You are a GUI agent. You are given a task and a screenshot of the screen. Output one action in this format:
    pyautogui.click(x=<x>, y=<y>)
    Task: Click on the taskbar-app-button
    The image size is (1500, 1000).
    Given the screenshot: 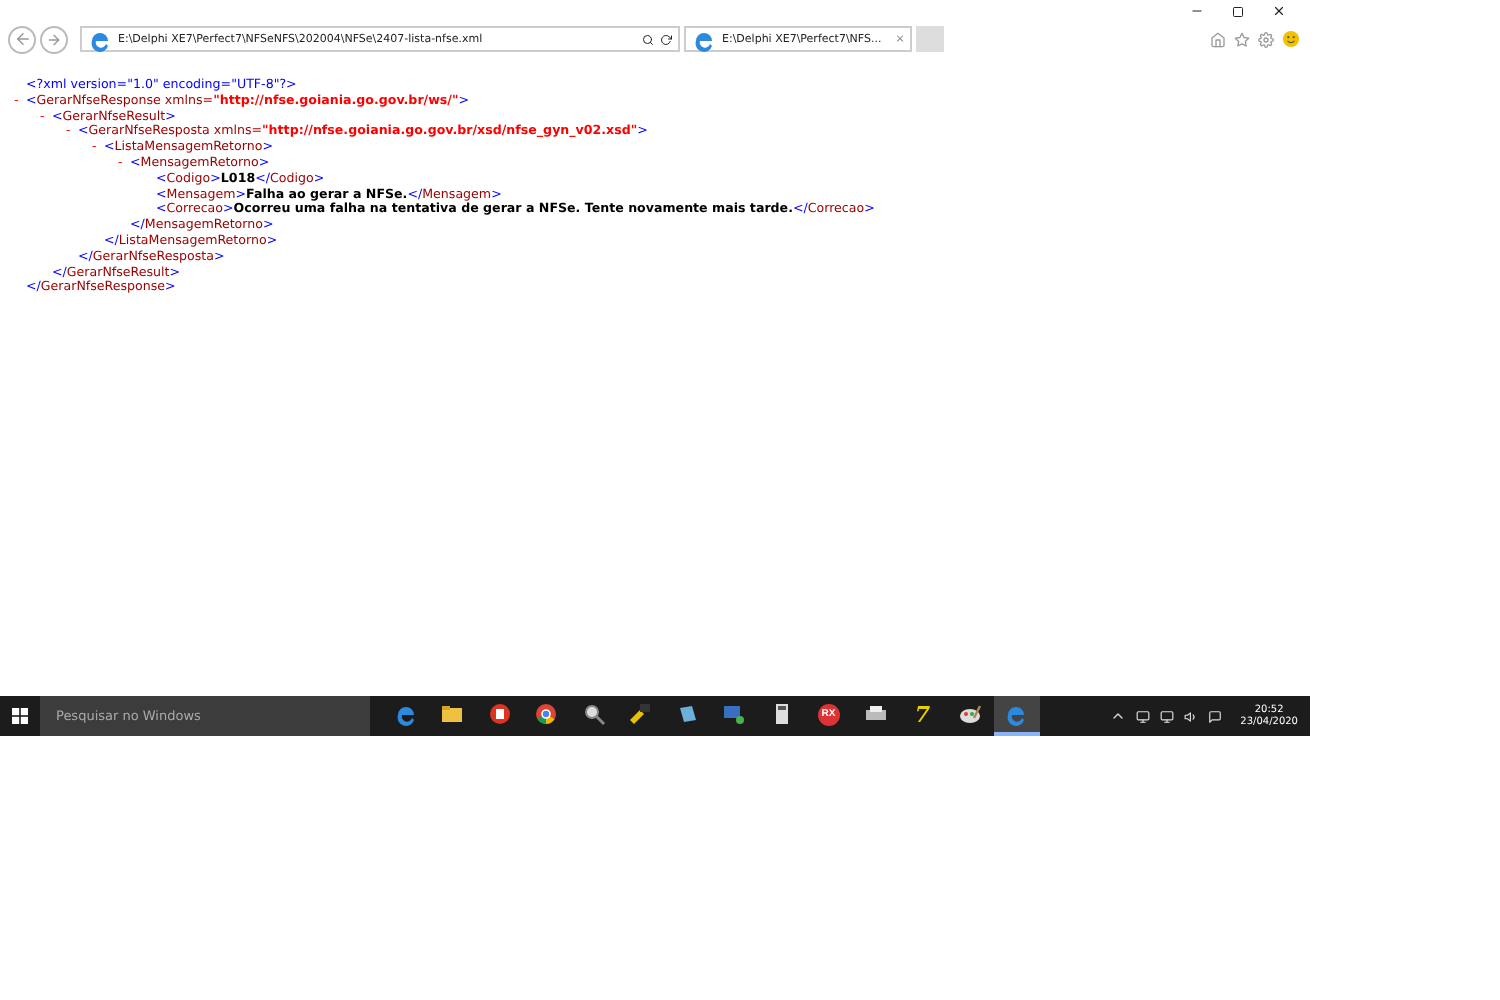 What is the action you would take?
    pyautogui.click(x=1016, y=716)
    